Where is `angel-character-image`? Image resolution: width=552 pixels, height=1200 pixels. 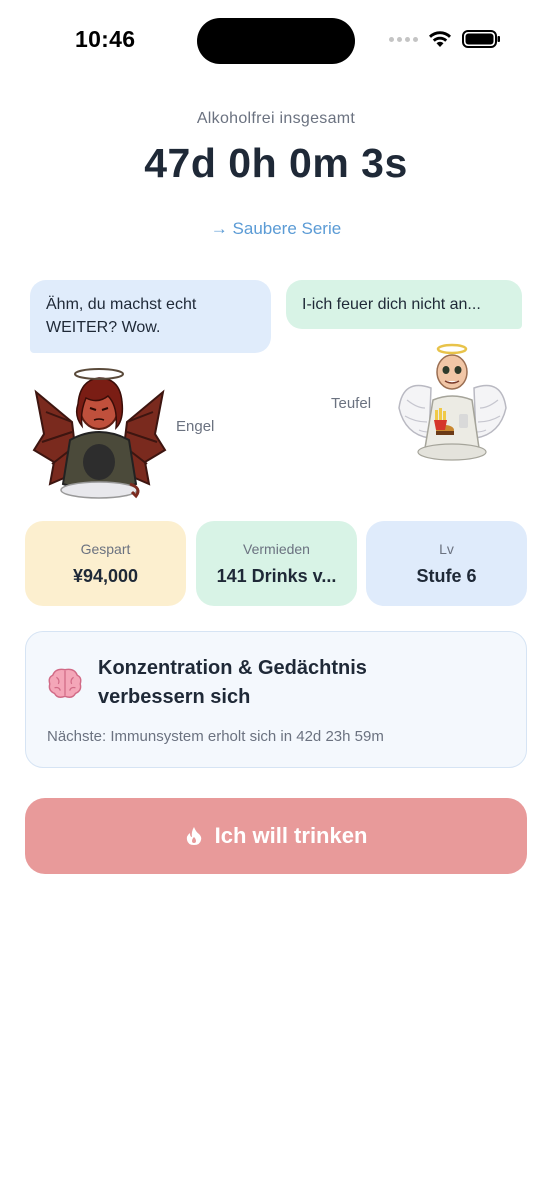 angel-character-image is located at coordinates (452, 402).